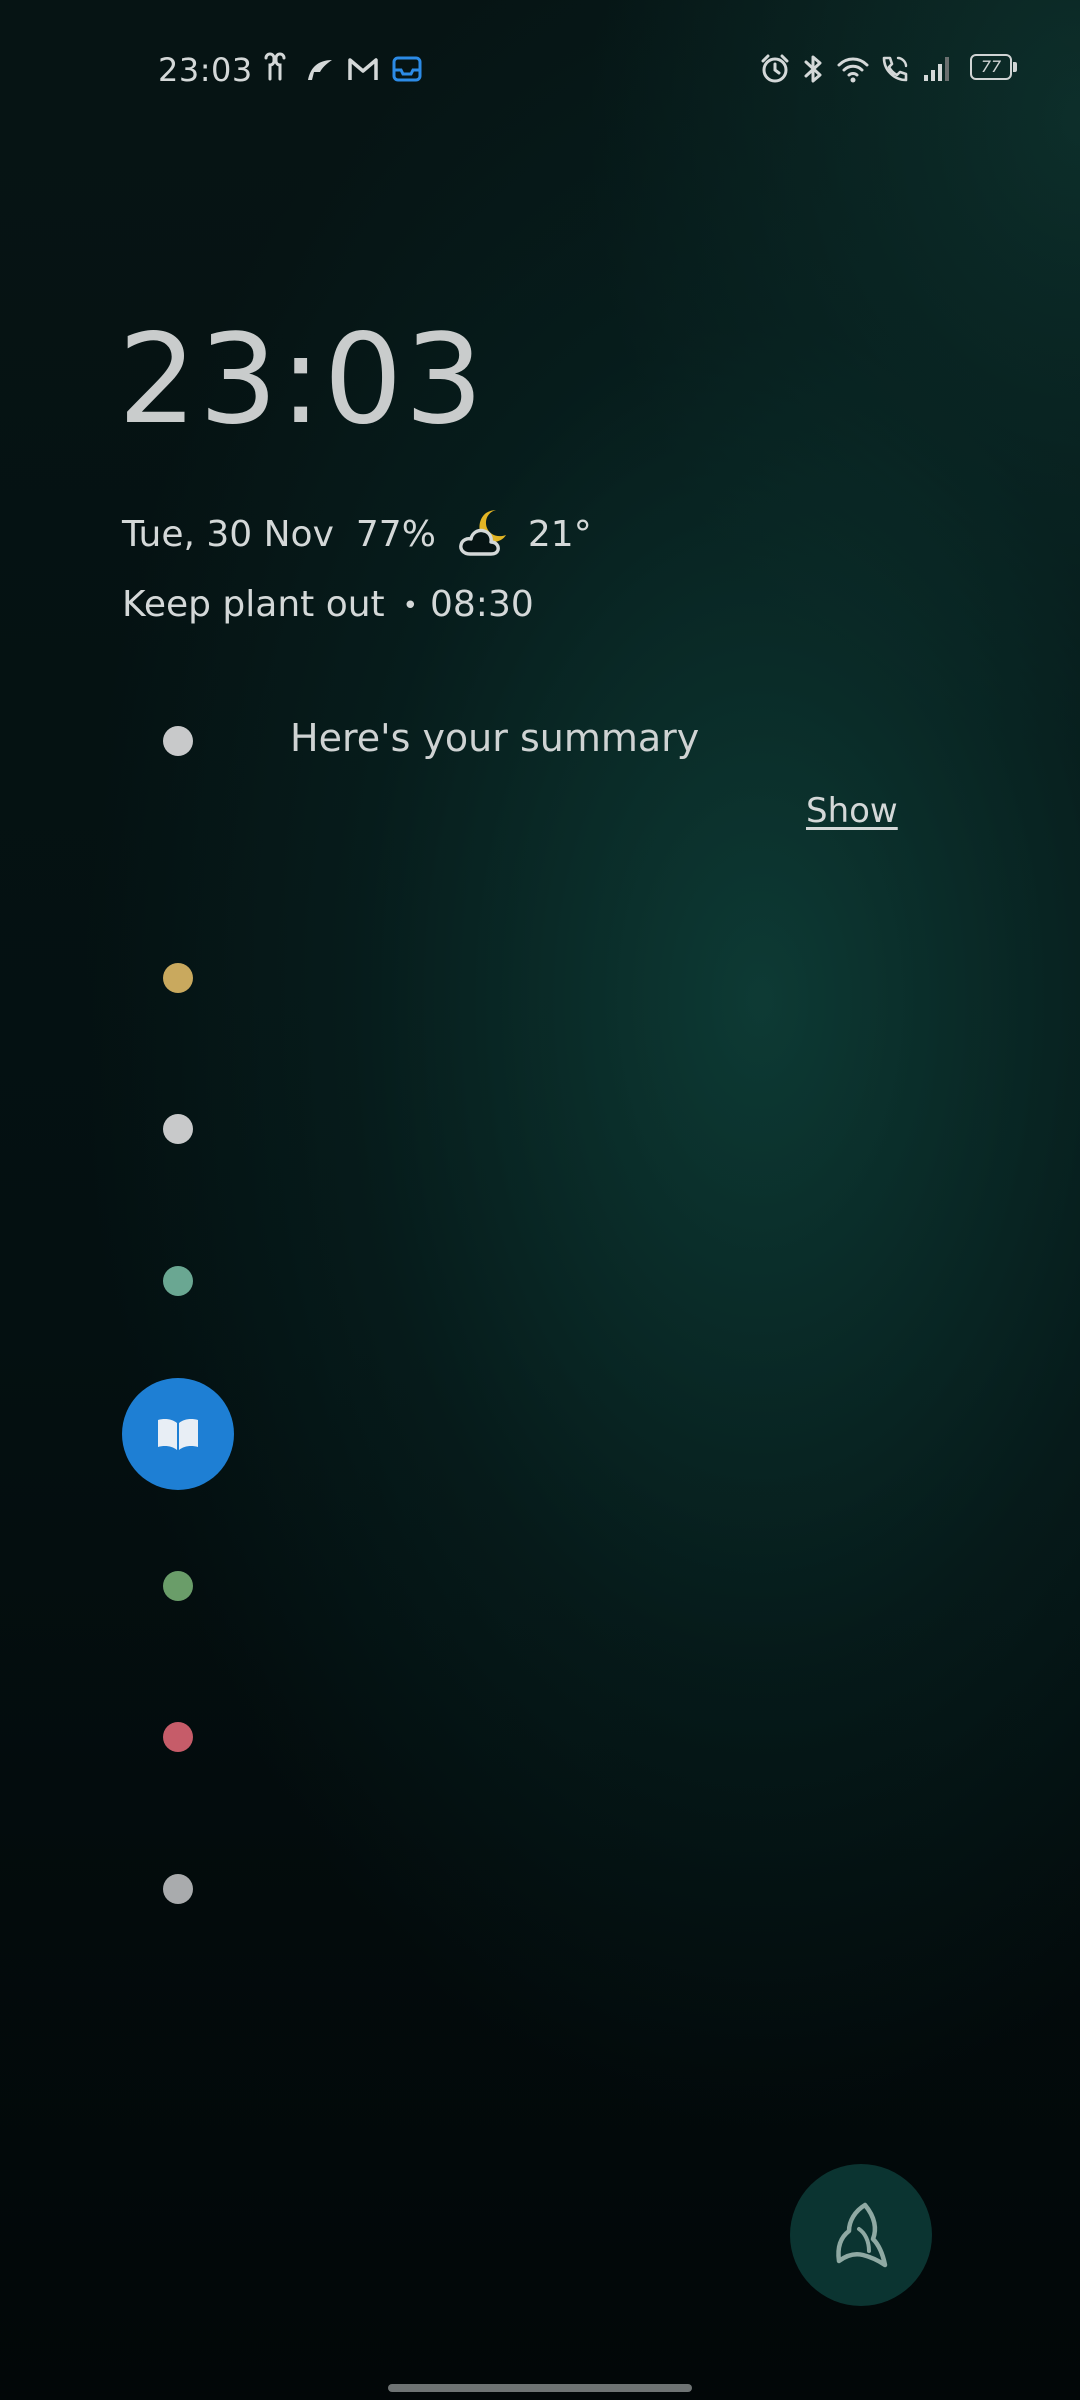  I want to click on date-weather-line: Tue, 30 Nov 77% 21°, so click(357, 534).